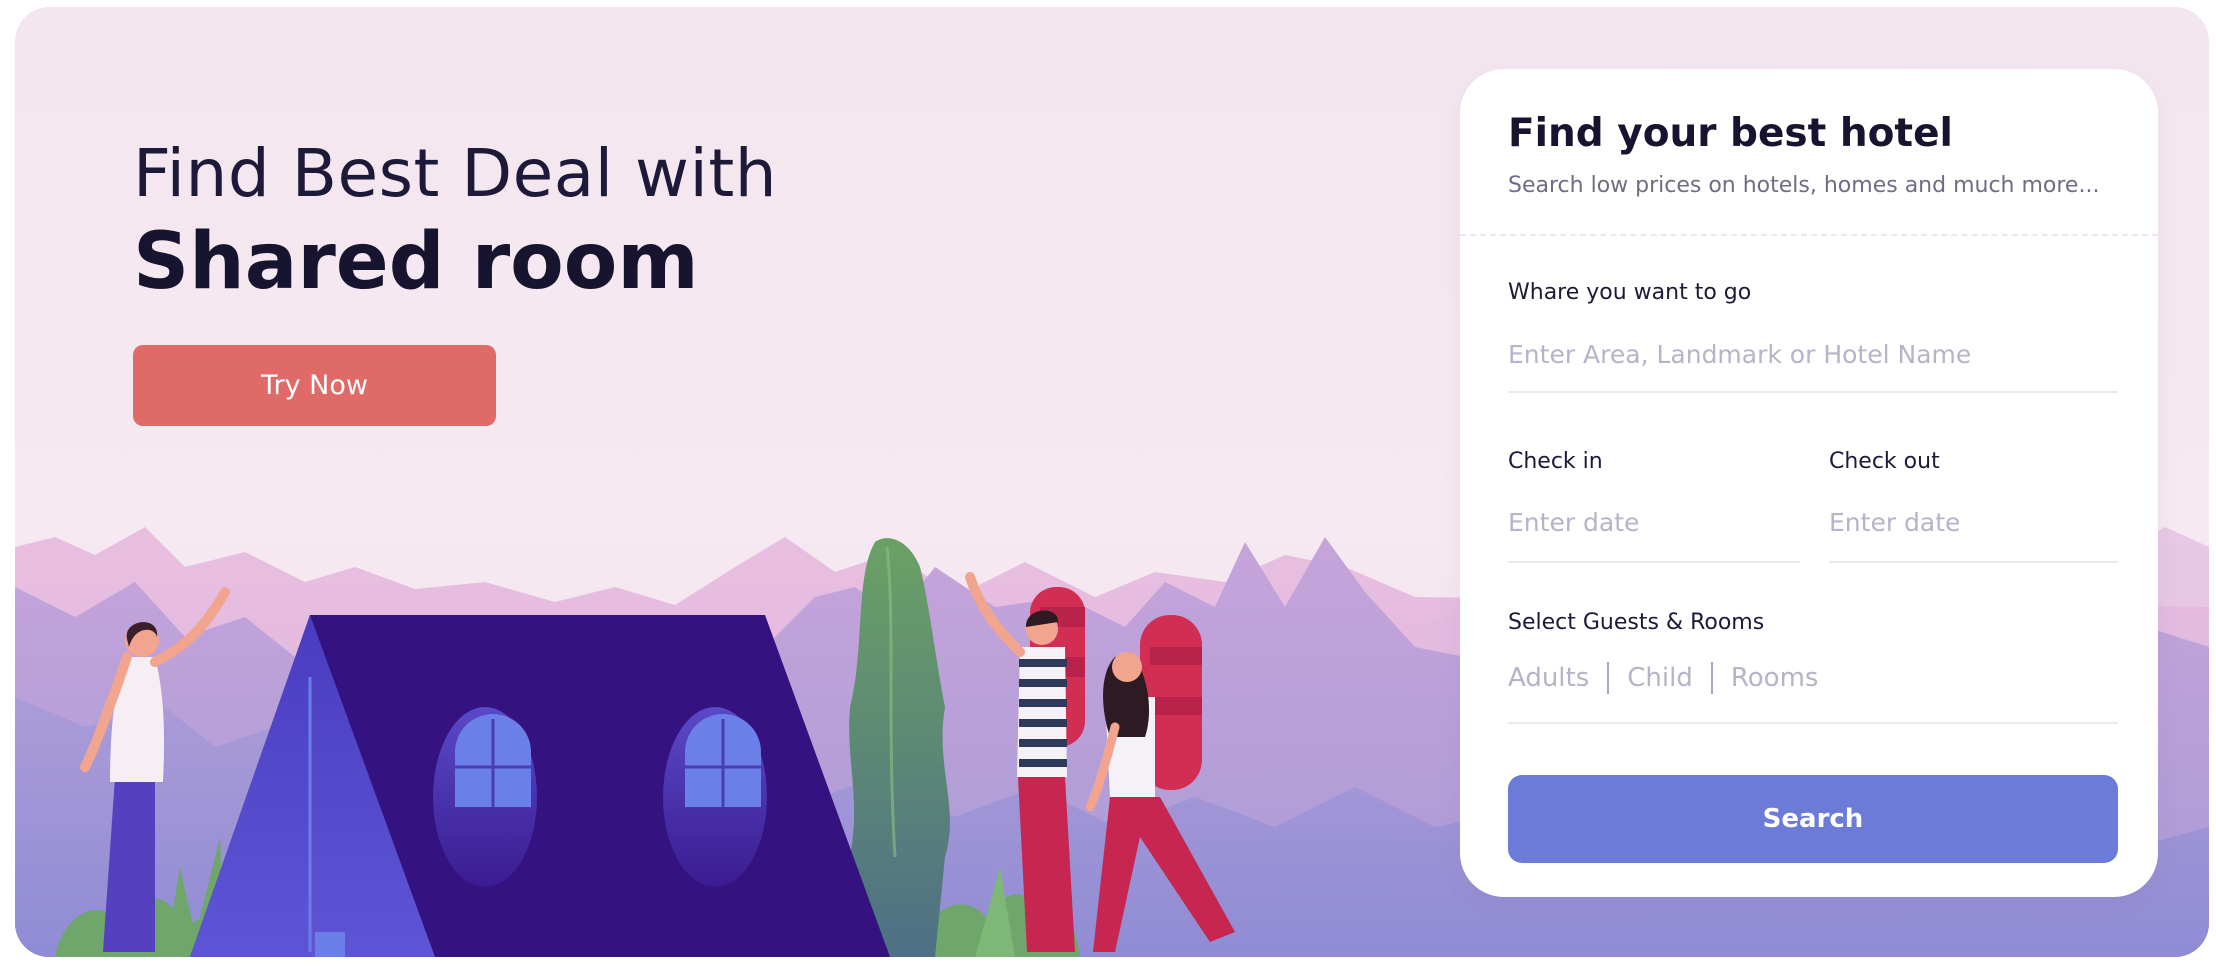 The width and height of the screenshot is (2216, 968). I want to click on check-out-label: Check out, so click(1884, 461).